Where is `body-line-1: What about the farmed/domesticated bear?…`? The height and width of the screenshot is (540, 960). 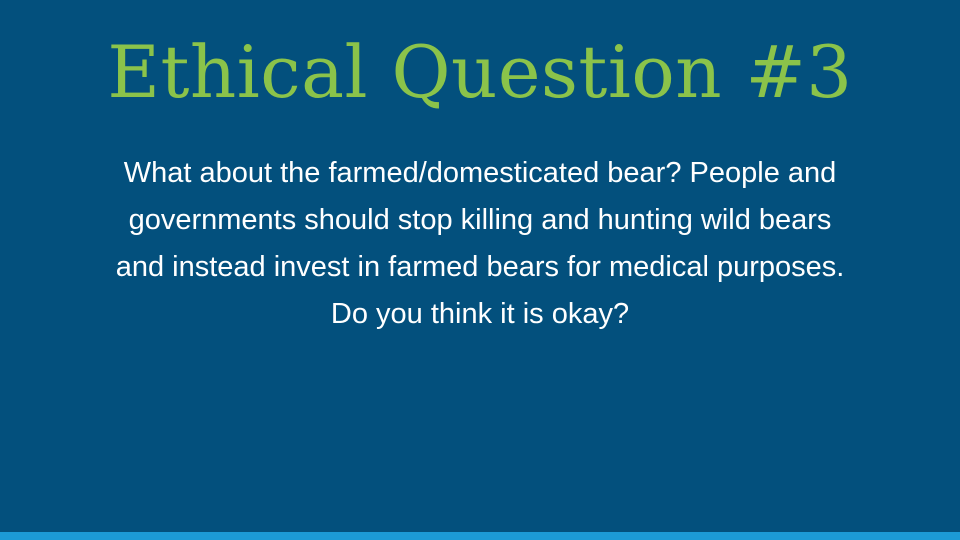 body-line-1: What about the farmed/domesticated bear?… is located at coordinates (480, 173).